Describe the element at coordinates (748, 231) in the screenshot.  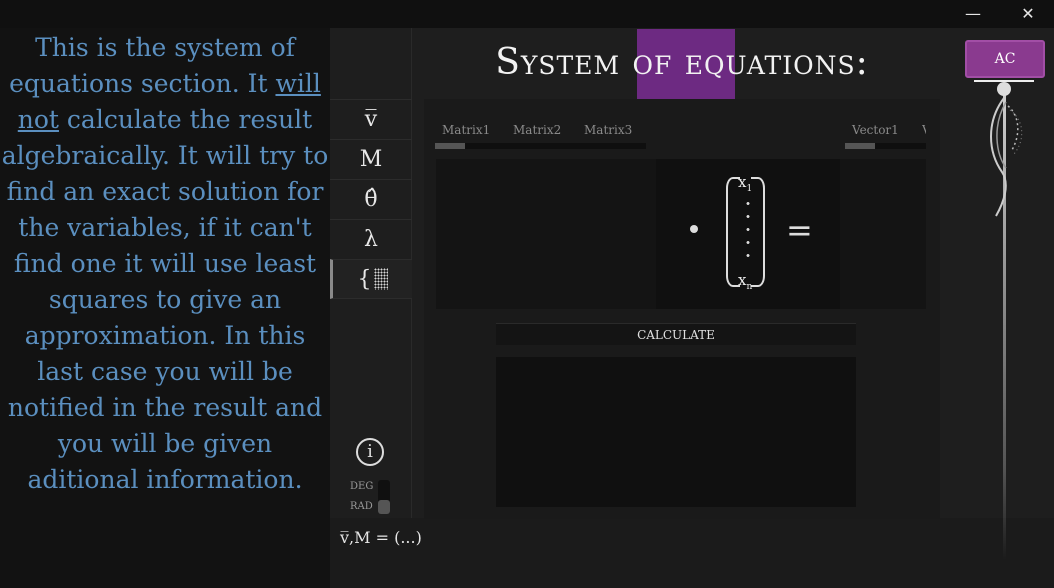
I see `vertical-ellipsis` at that location.